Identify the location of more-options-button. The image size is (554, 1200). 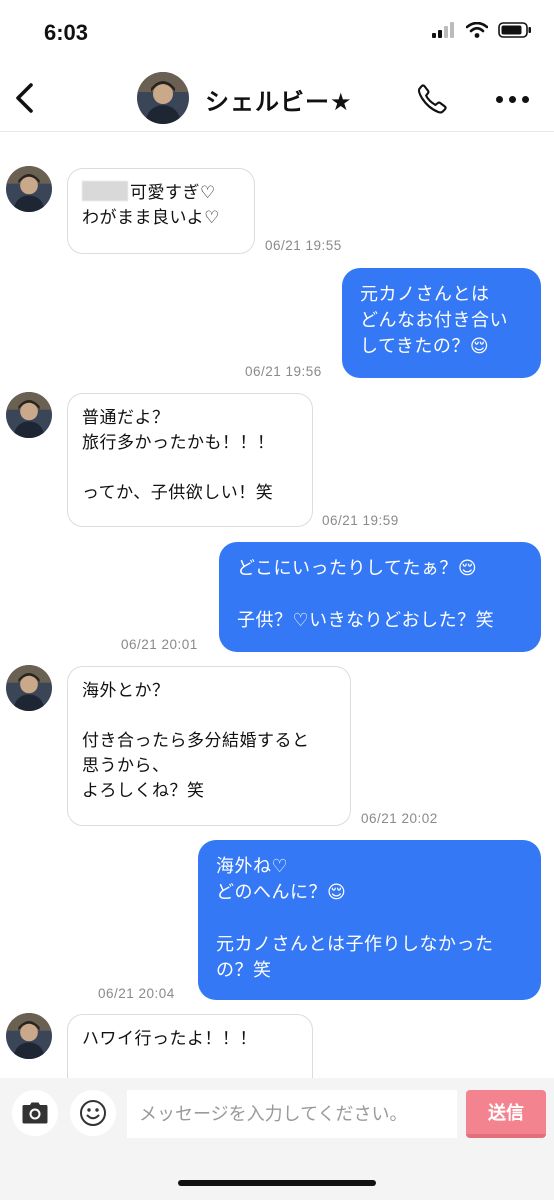
(512, 99).